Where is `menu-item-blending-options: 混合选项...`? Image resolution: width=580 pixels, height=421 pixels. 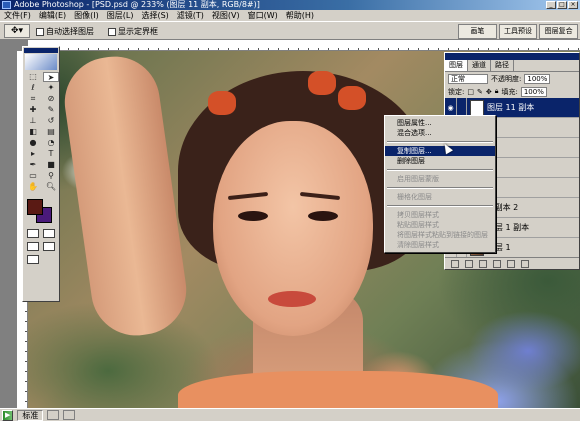 menu-item-blending-options: 混合选项... is located at coordinates (440, 133).